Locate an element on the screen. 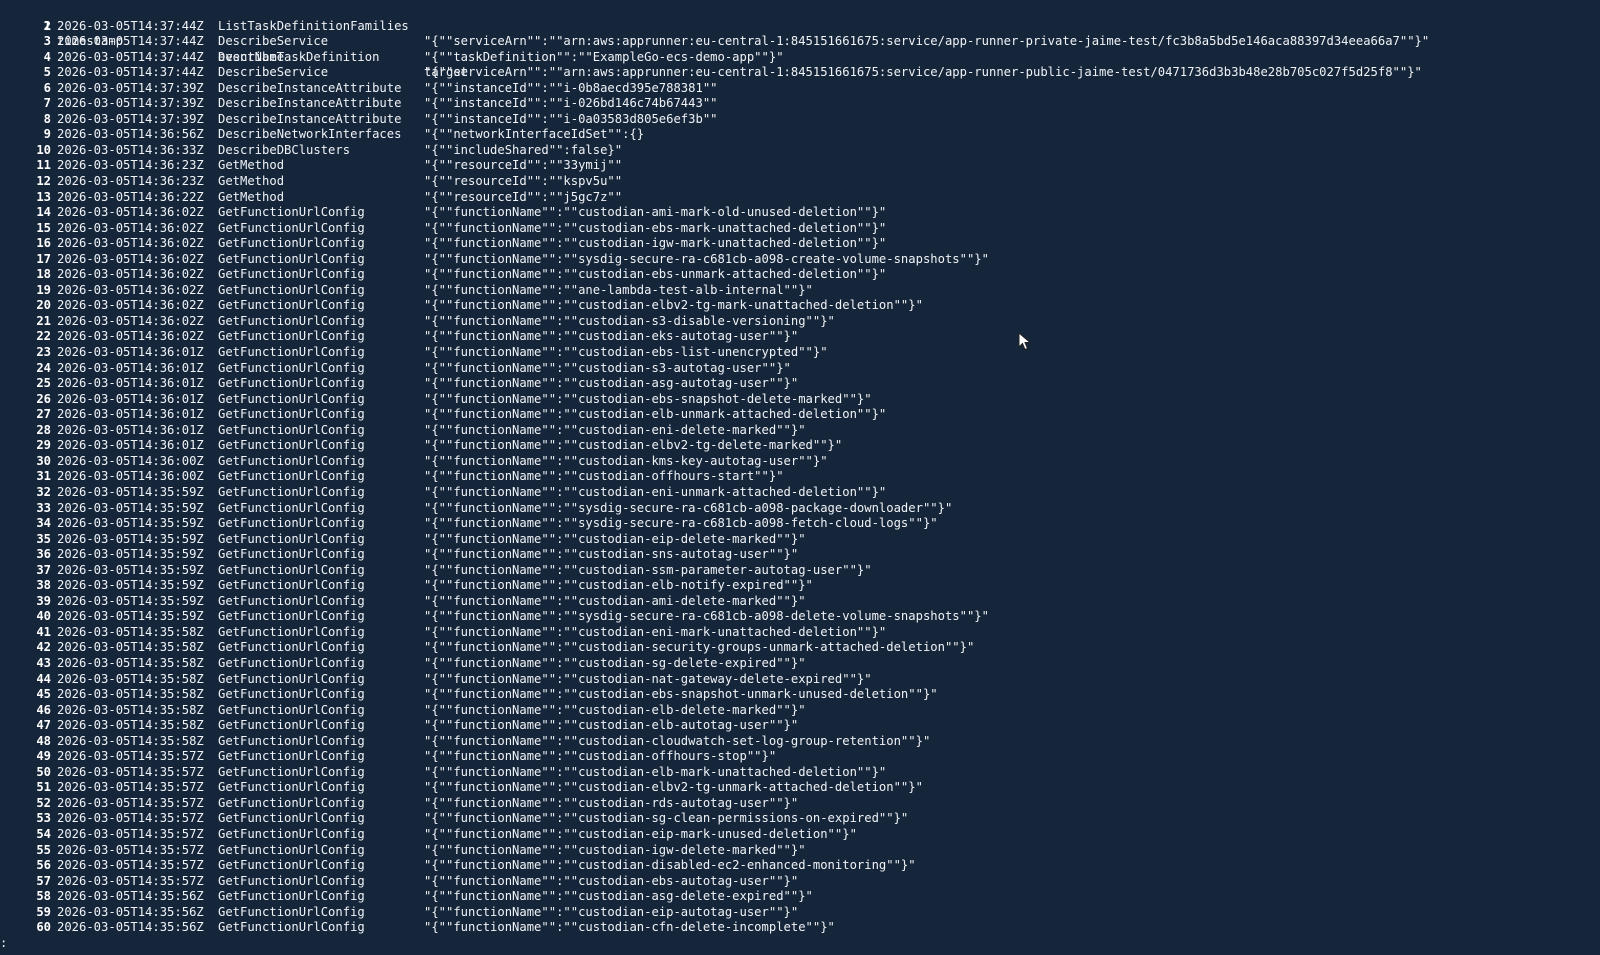  line-number: 58 is located at coordinates (43, 896).